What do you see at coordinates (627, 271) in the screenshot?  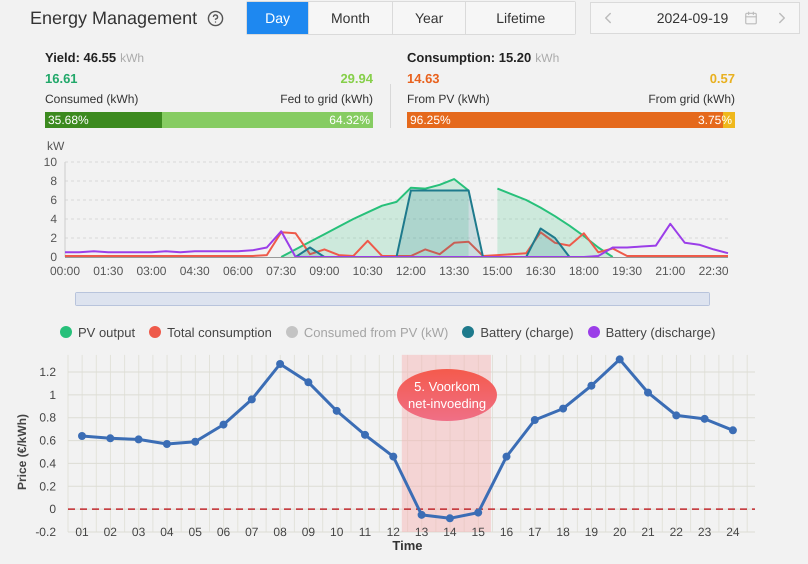 I see `axis-tick-label: 19:30` at bounding box center [627, 271].